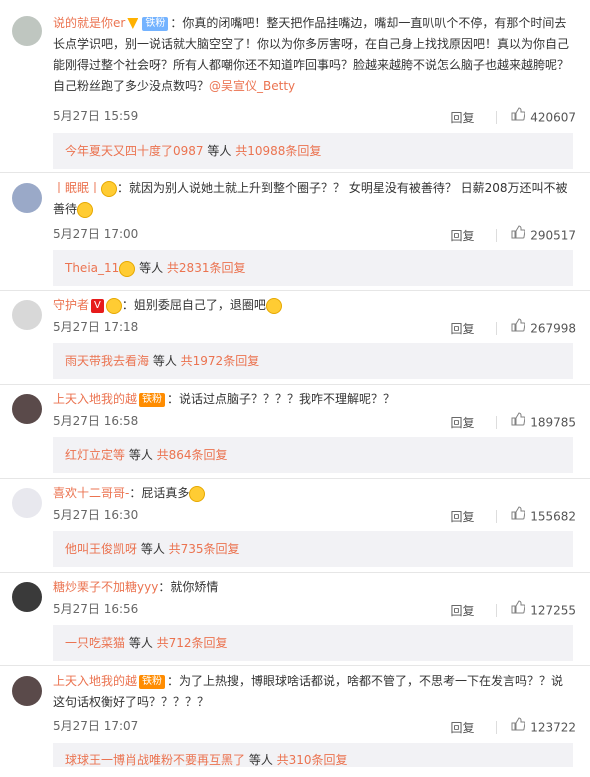 The height and width of the screenshot is (777, 590). I want to click on sub-reply-count: 共310条回复, so click(312, 760).